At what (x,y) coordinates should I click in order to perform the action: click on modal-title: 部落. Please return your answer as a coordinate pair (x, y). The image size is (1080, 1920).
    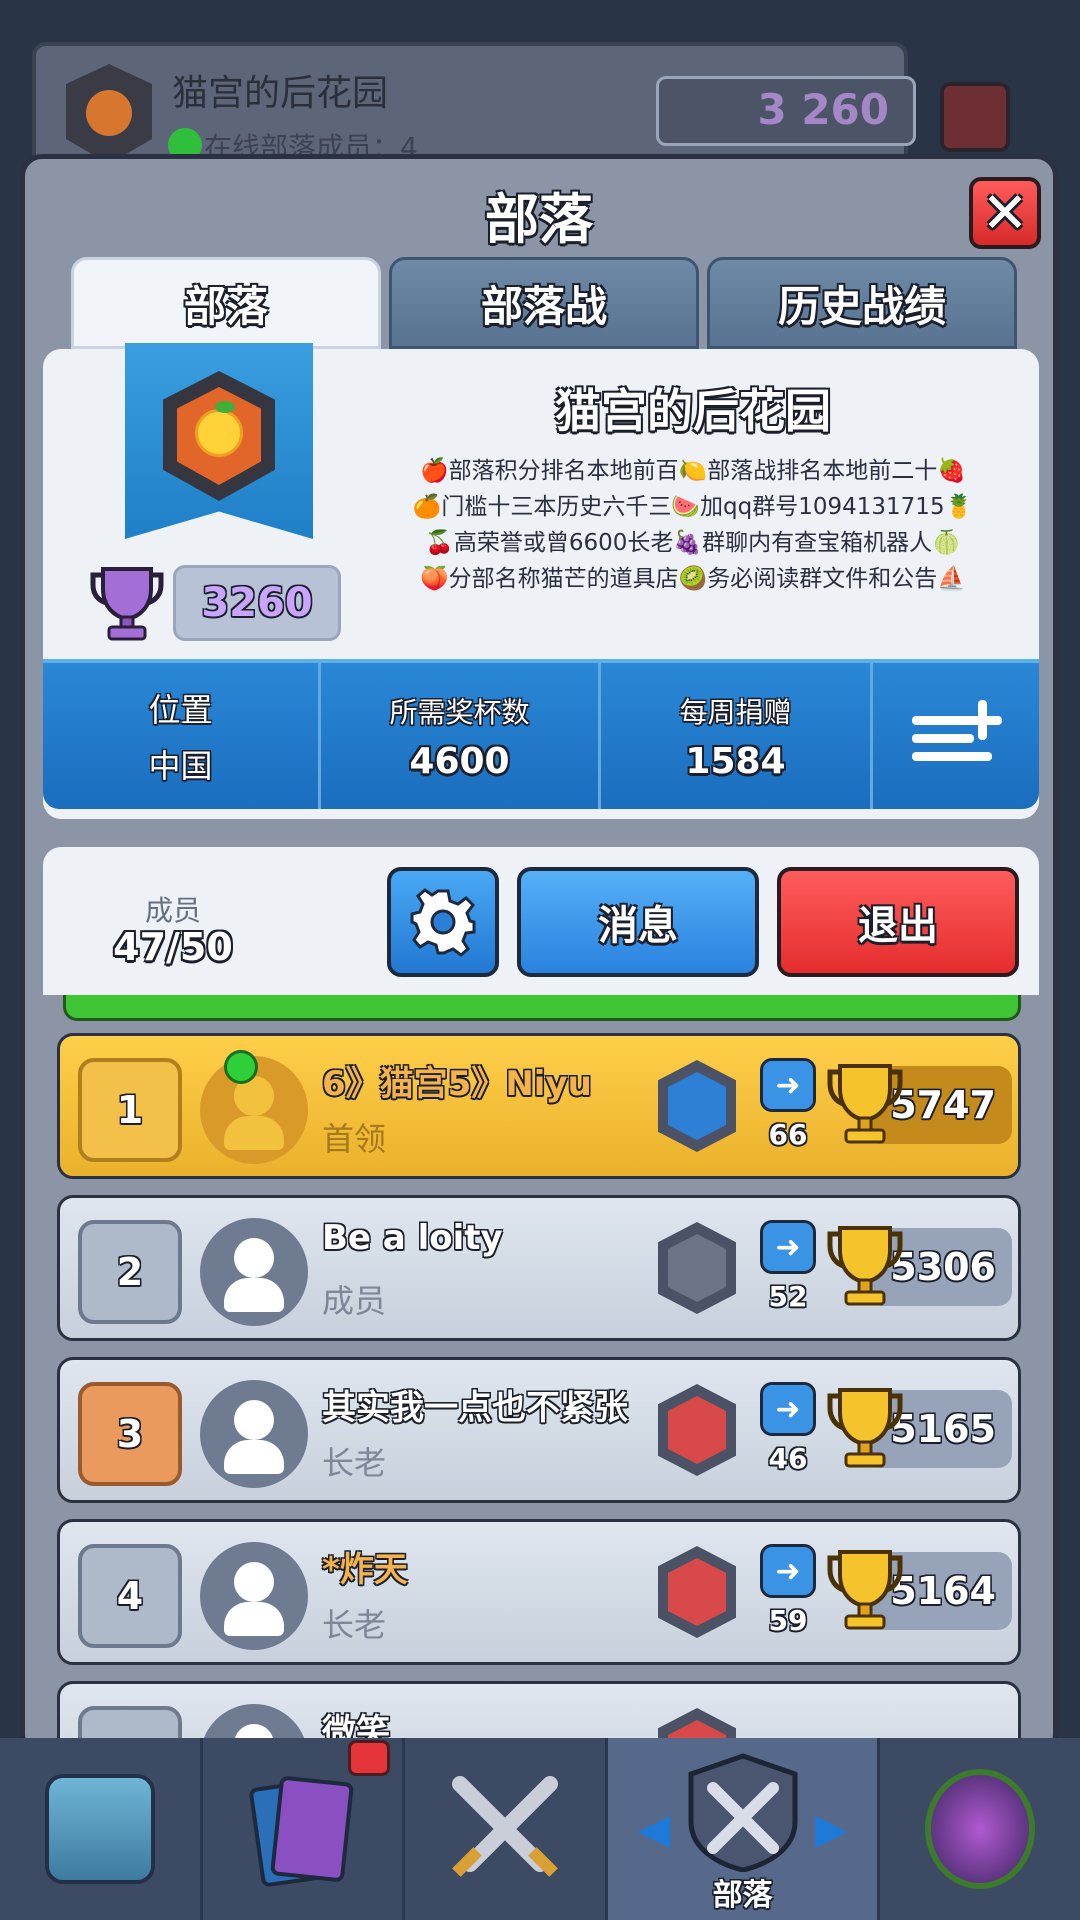
    Looking at the image, I should click on (539, 219).